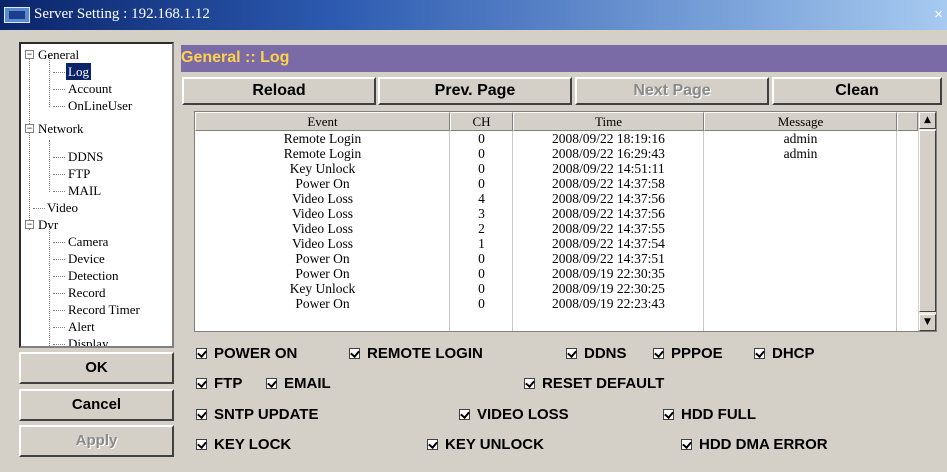 The width and height of the screenshot is (947, 472). Describe the element at coordinates (555, 198) in the screenshot. I see `table-row: Video Loss 4 2008/09/22 14:37:56` at that location.